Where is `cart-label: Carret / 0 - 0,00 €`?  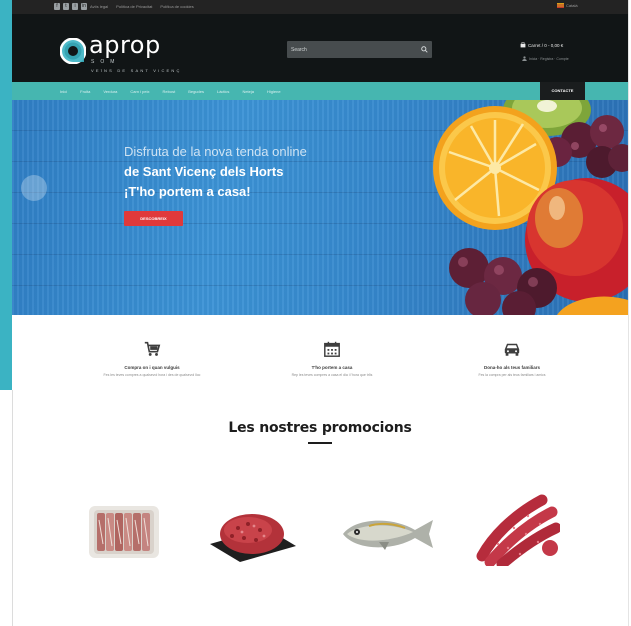
cart-label: Carret / 0 - 0,00 € is located at coordinates (546, 45).